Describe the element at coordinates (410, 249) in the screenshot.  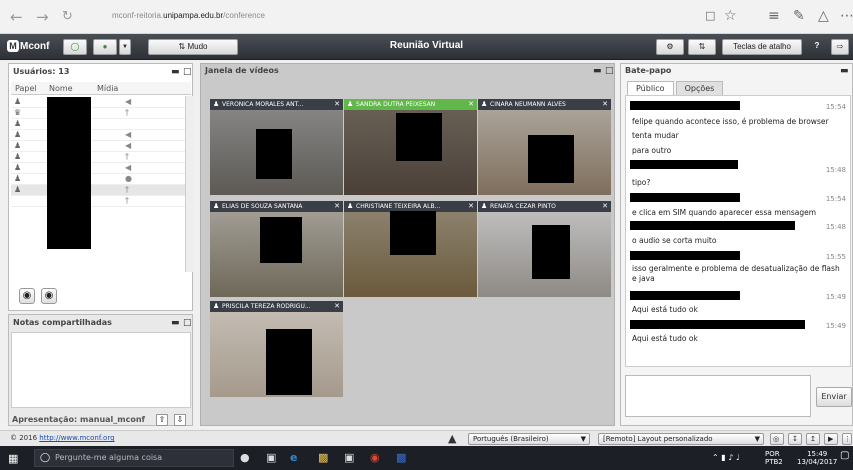
I see `video-tile: ♟ CHRISTIANE TEIXEIRA ALB... ✕` at that location.